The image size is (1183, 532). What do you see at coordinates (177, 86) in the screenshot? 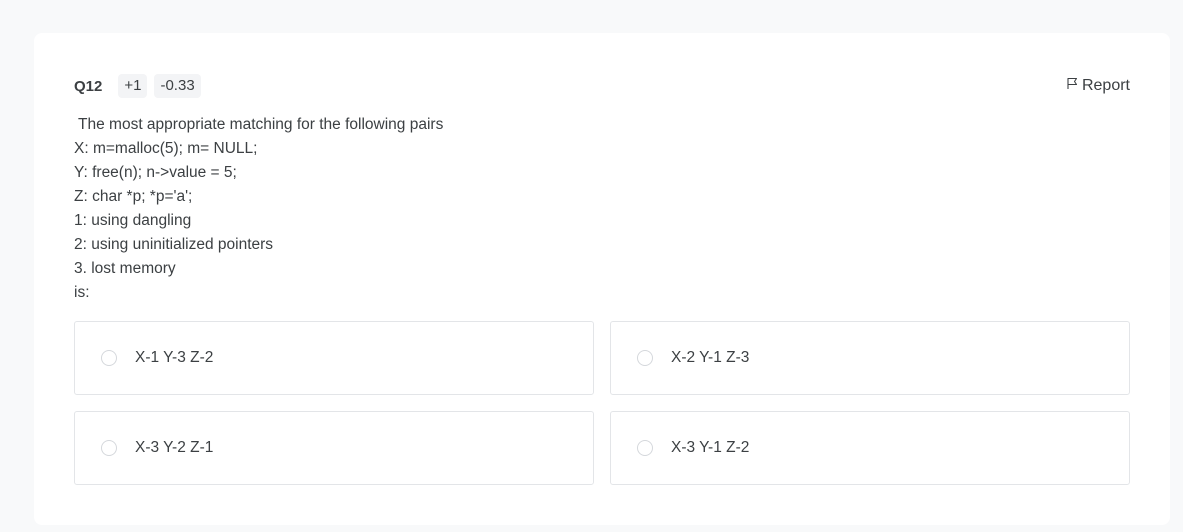
I see `negative-marks-badge: -0.33` at bounding box center [177, 86].